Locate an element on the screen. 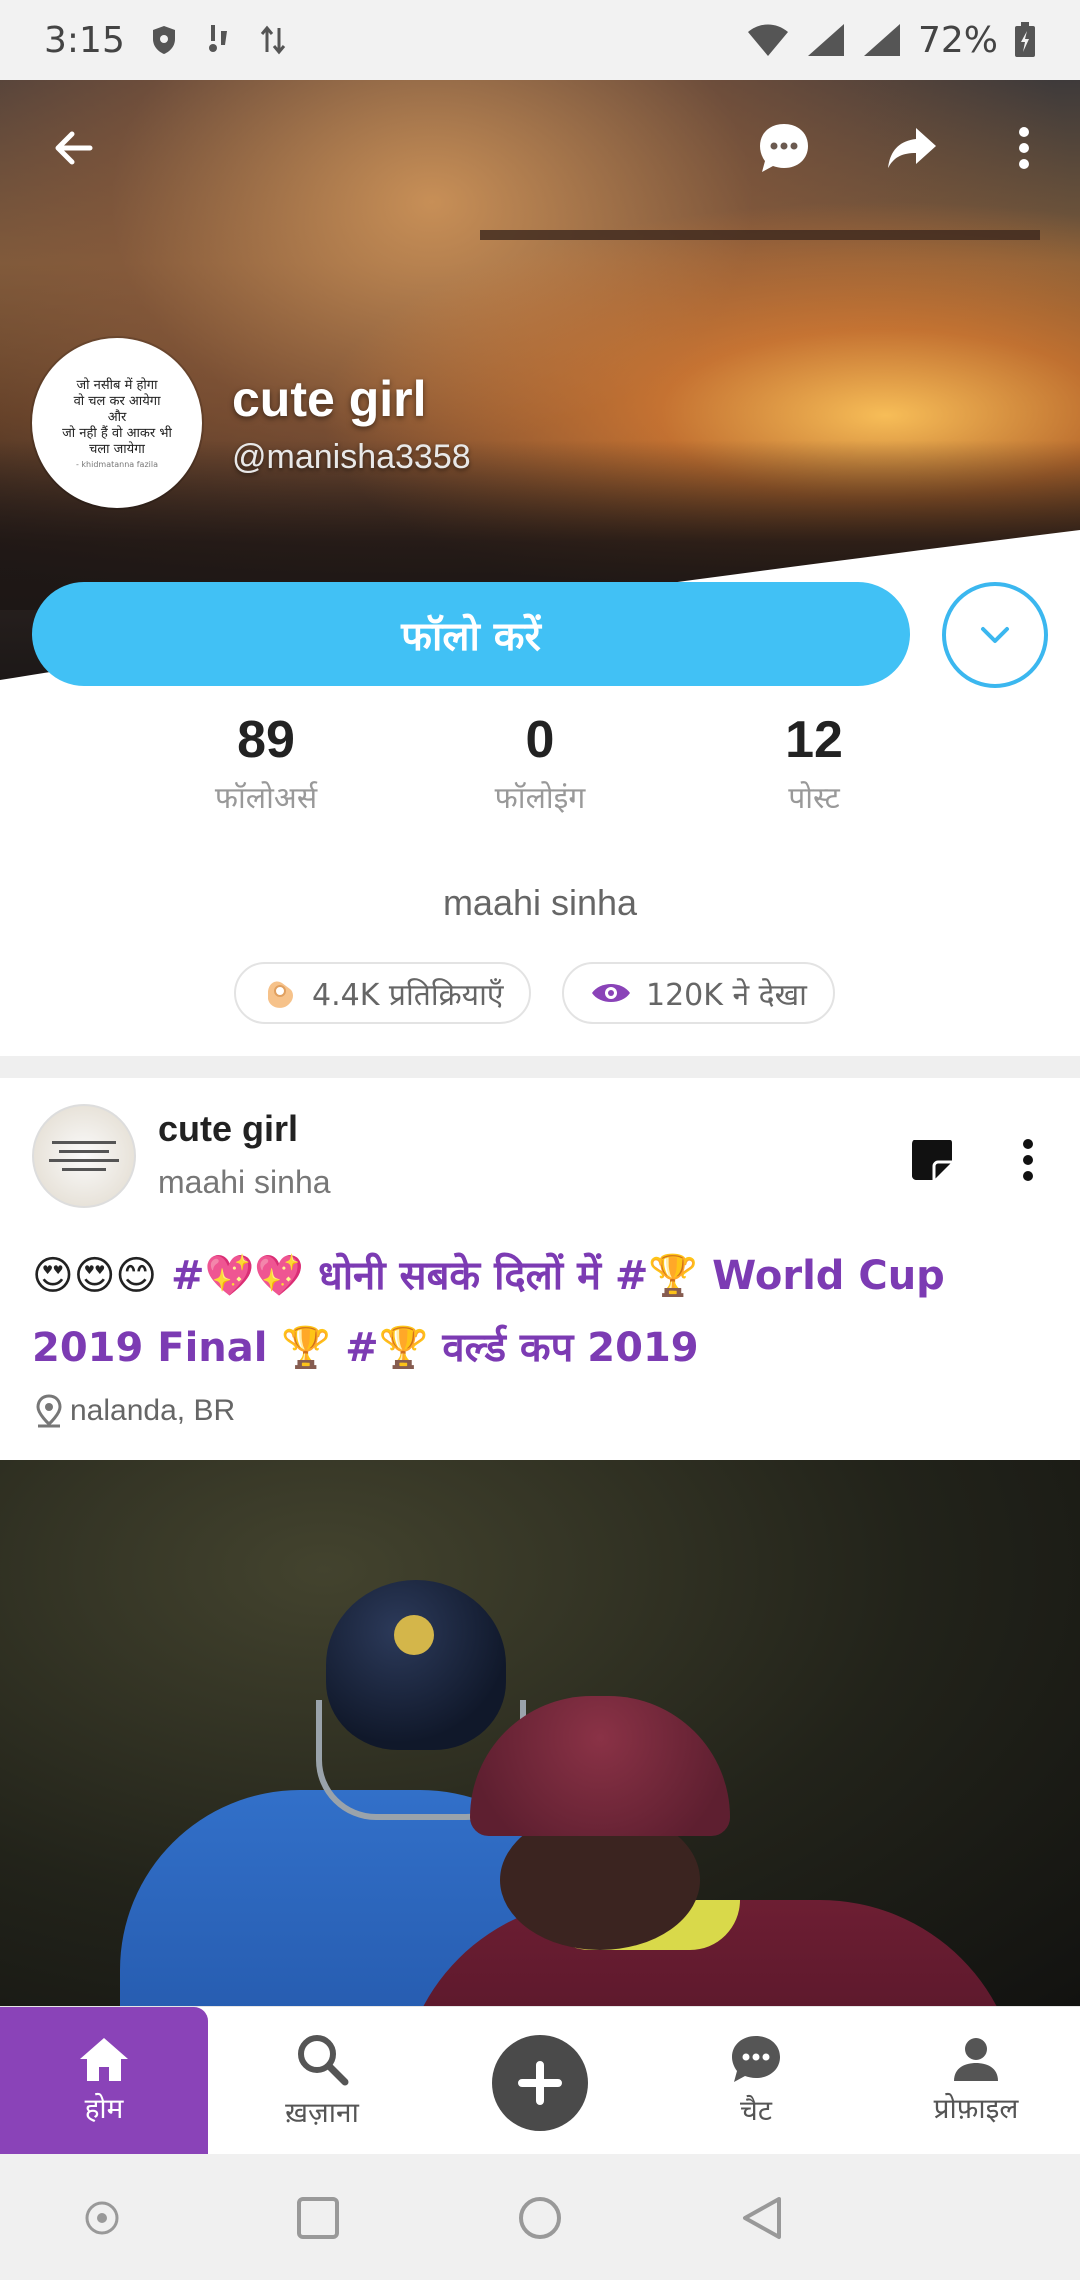 Image resolution: width=1080 pixels, height=2280 pixels. sticker-button is located at coordinates (932, 1160).